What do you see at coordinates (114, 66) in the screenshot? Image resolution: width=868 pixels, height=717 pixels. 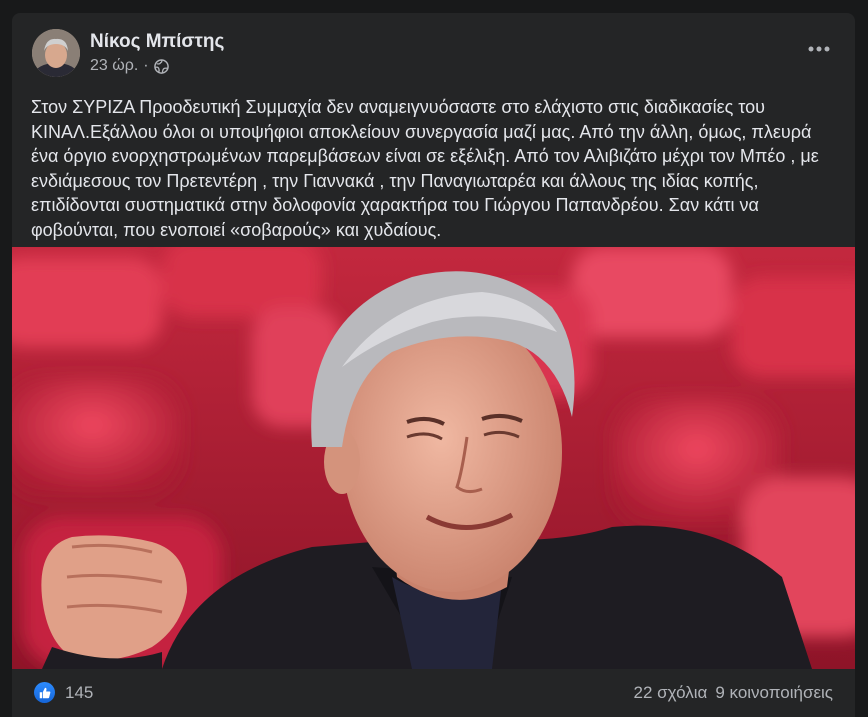 I see `post-time: 23 ώρ.` at bounding box center [114, 66].